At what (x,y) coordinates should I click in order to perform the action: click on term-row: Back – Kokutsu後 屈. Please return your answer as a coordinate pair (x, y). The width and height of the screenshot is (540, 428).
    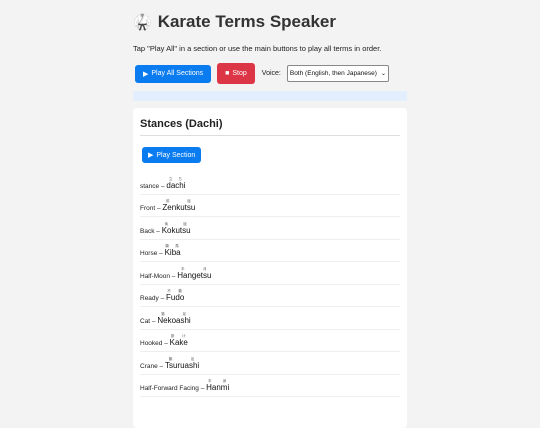
    Looking at the image, I should click on (270, 228).